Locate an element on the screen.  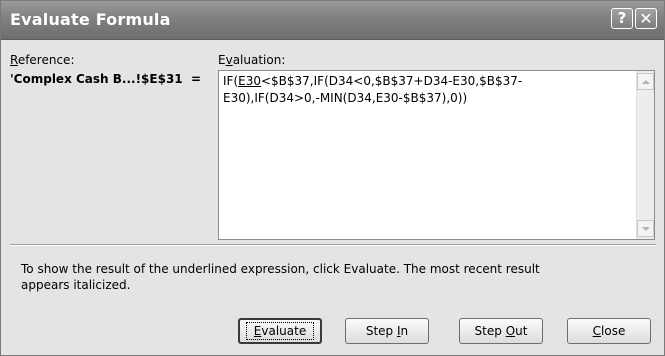
help-button: ? is located at coordinates (622, 18).